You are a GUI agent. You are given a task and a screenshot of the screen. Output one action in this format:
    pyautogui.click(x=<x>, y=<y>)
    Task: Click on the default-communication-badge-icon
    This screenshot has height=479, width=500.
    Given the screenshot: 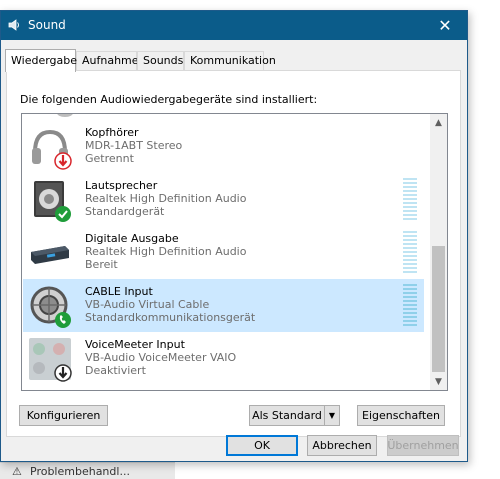 What is the action you would take?
    pyautogui.click(x=63, y=320)
    